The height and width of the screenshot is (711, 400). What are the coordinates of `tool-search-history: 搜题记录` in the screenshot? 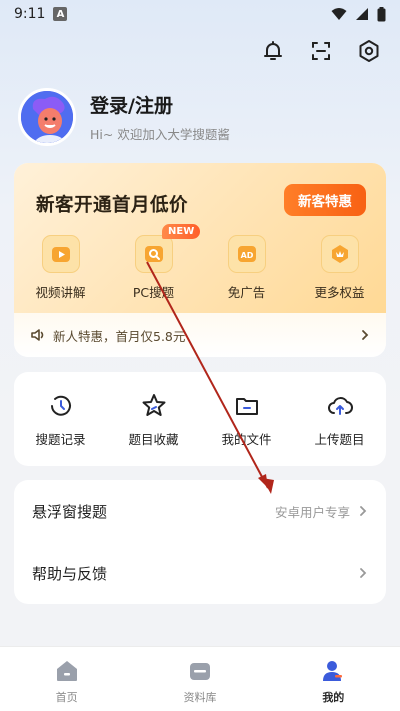 It's located at (60, 419).